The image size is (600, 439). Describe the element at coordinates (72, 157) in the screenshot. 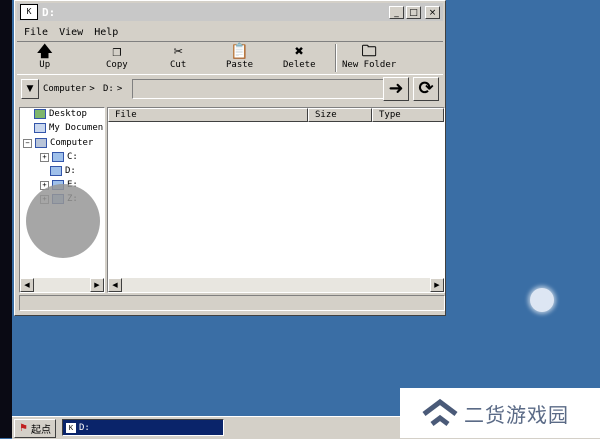

I see `tree-item-label: C:` at that location.